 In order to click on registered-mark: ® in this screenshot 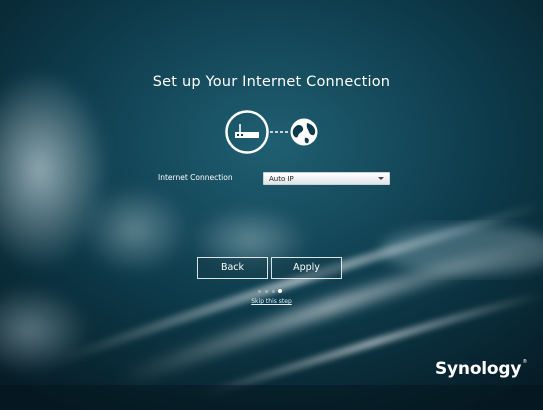, I will do `click(525, 362)`.